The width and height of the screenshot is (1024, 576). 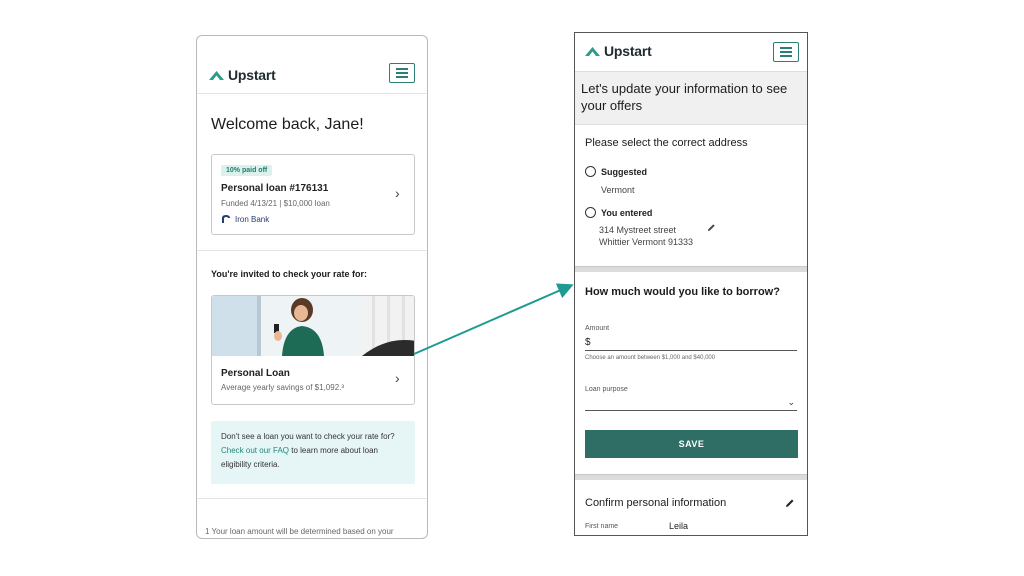 I want to click on entered-address-line1: 314 Mystreet street, so click(x=638, y=230).